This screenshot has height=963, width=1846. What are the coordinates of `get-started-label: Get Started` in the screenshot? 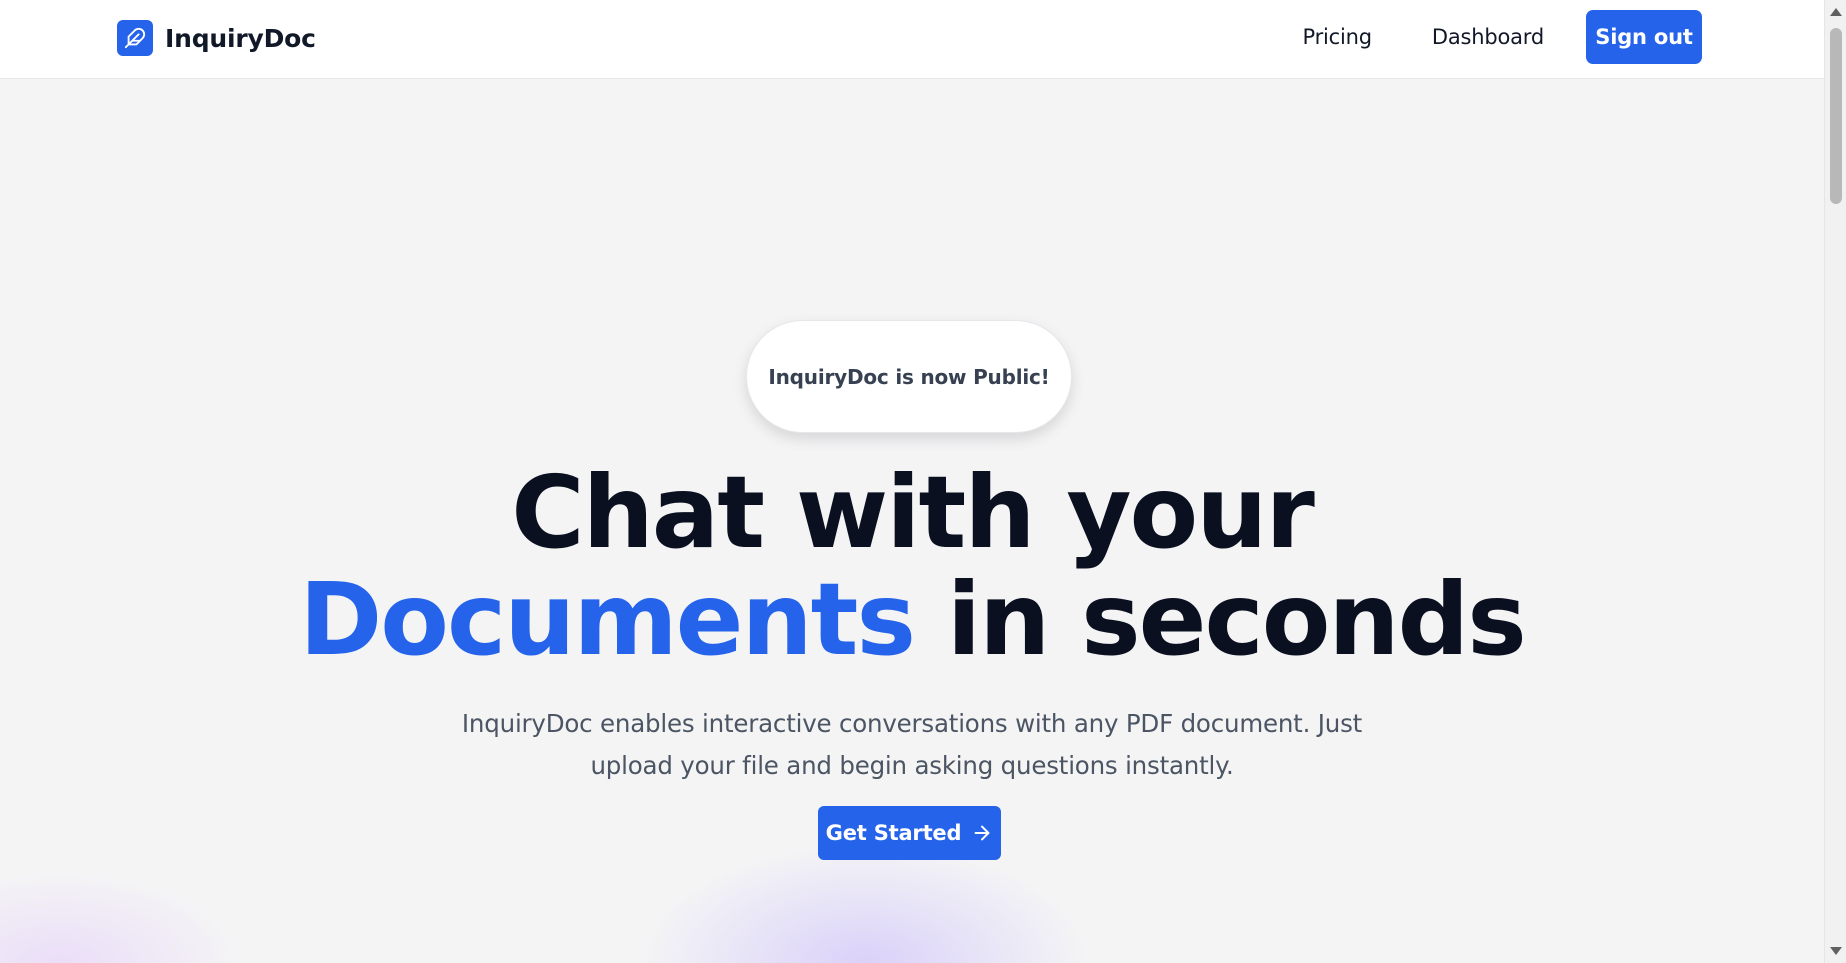 It's located at (893, 833).